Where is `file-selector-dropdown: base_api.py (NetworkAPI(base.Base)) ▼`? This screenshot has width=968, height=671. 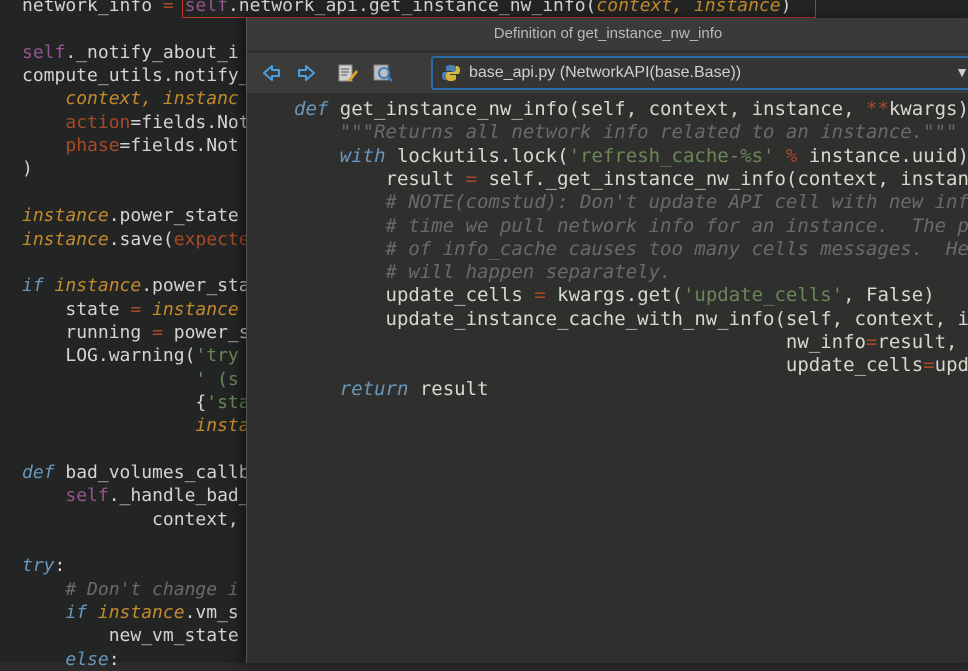
file-selector-dropdown: base_api.py (NetworkAPI(base.Base)) ▼ is located at coordinates (699, 73).